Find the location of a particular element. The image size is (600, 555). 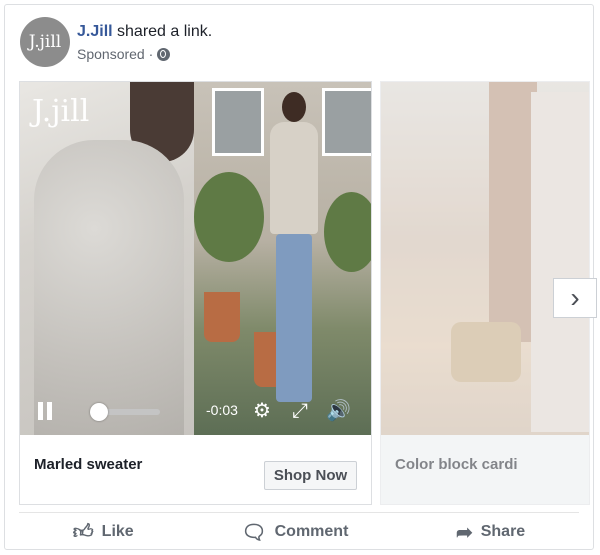

video-watermark-logo: J.jill is located at coordinates (61, 111).